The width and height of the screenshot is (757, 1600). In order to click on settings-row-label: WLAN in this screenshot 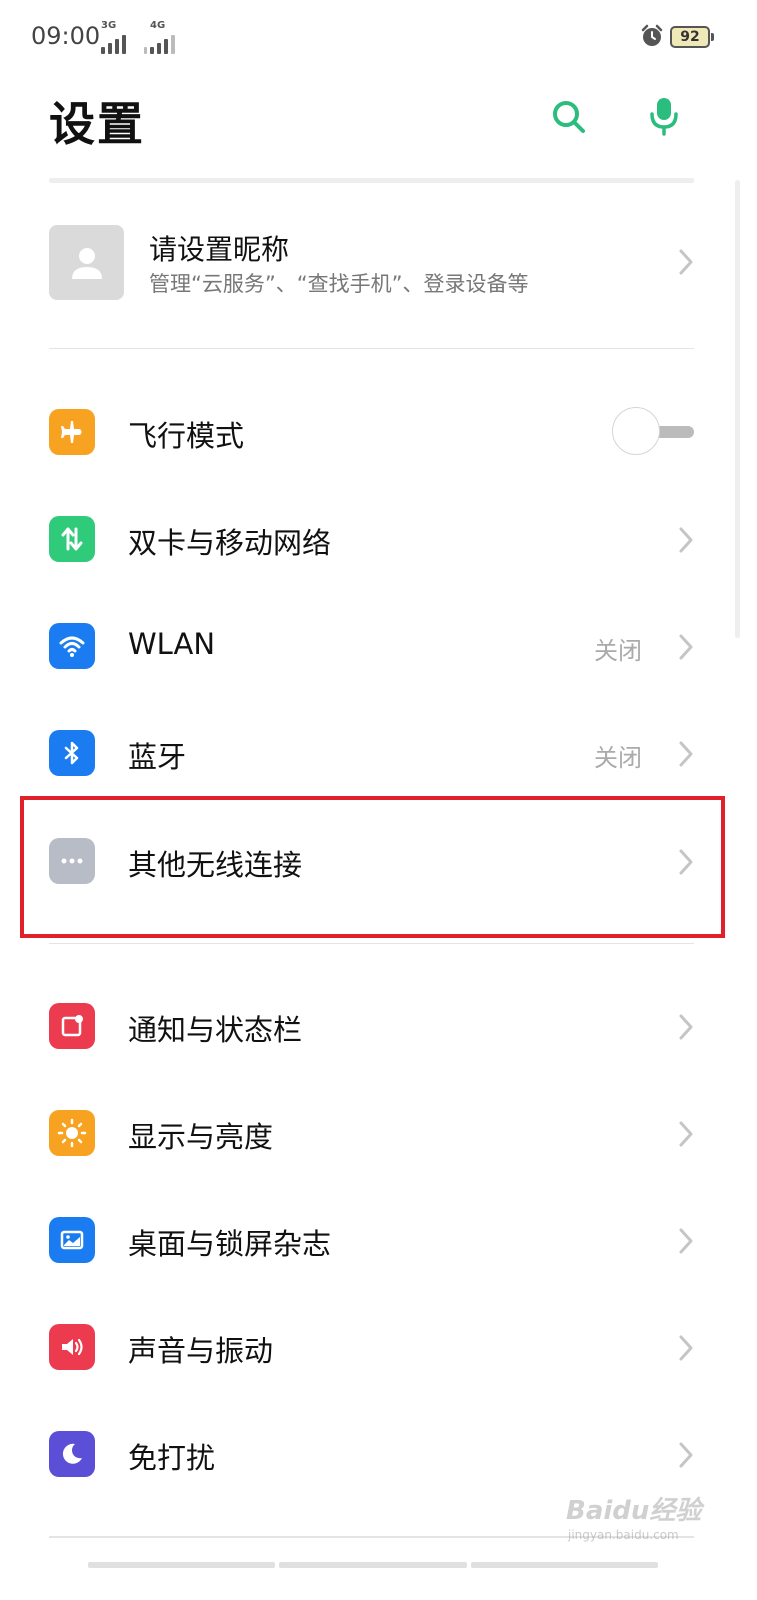, I will do `click(172, 644)`.